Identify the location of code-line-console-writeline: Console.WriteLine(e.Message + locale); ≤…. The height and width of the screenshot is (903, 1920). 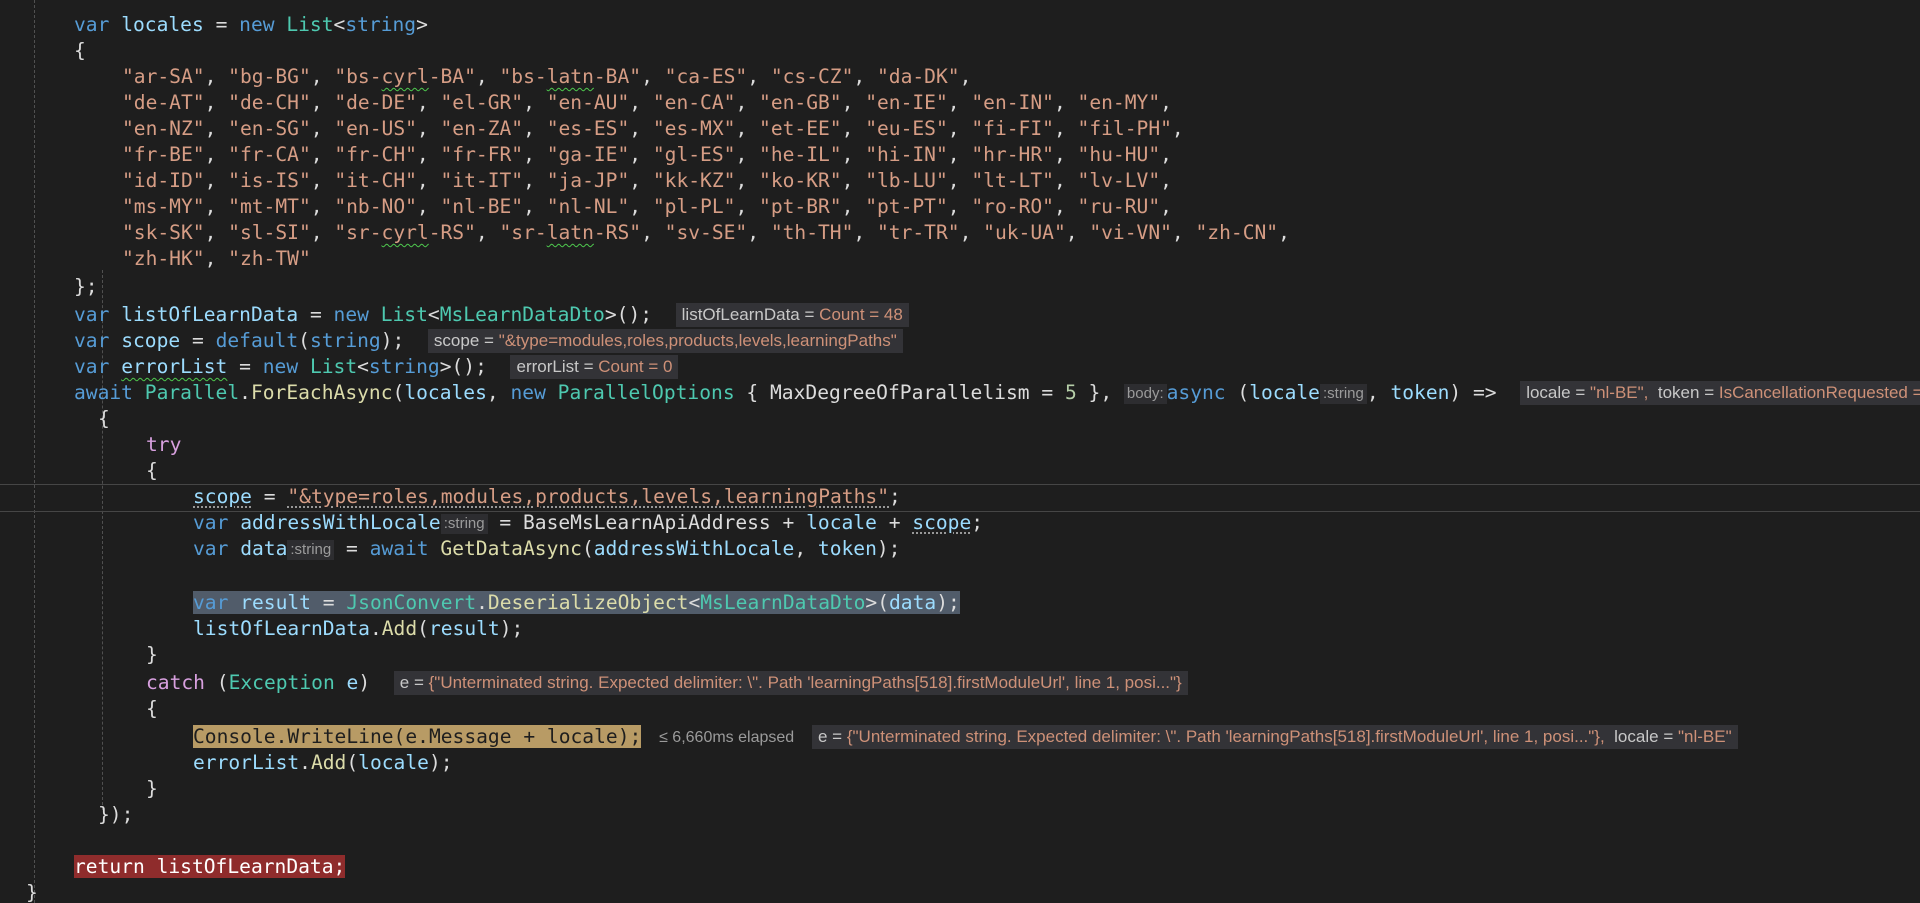
(965, 737).